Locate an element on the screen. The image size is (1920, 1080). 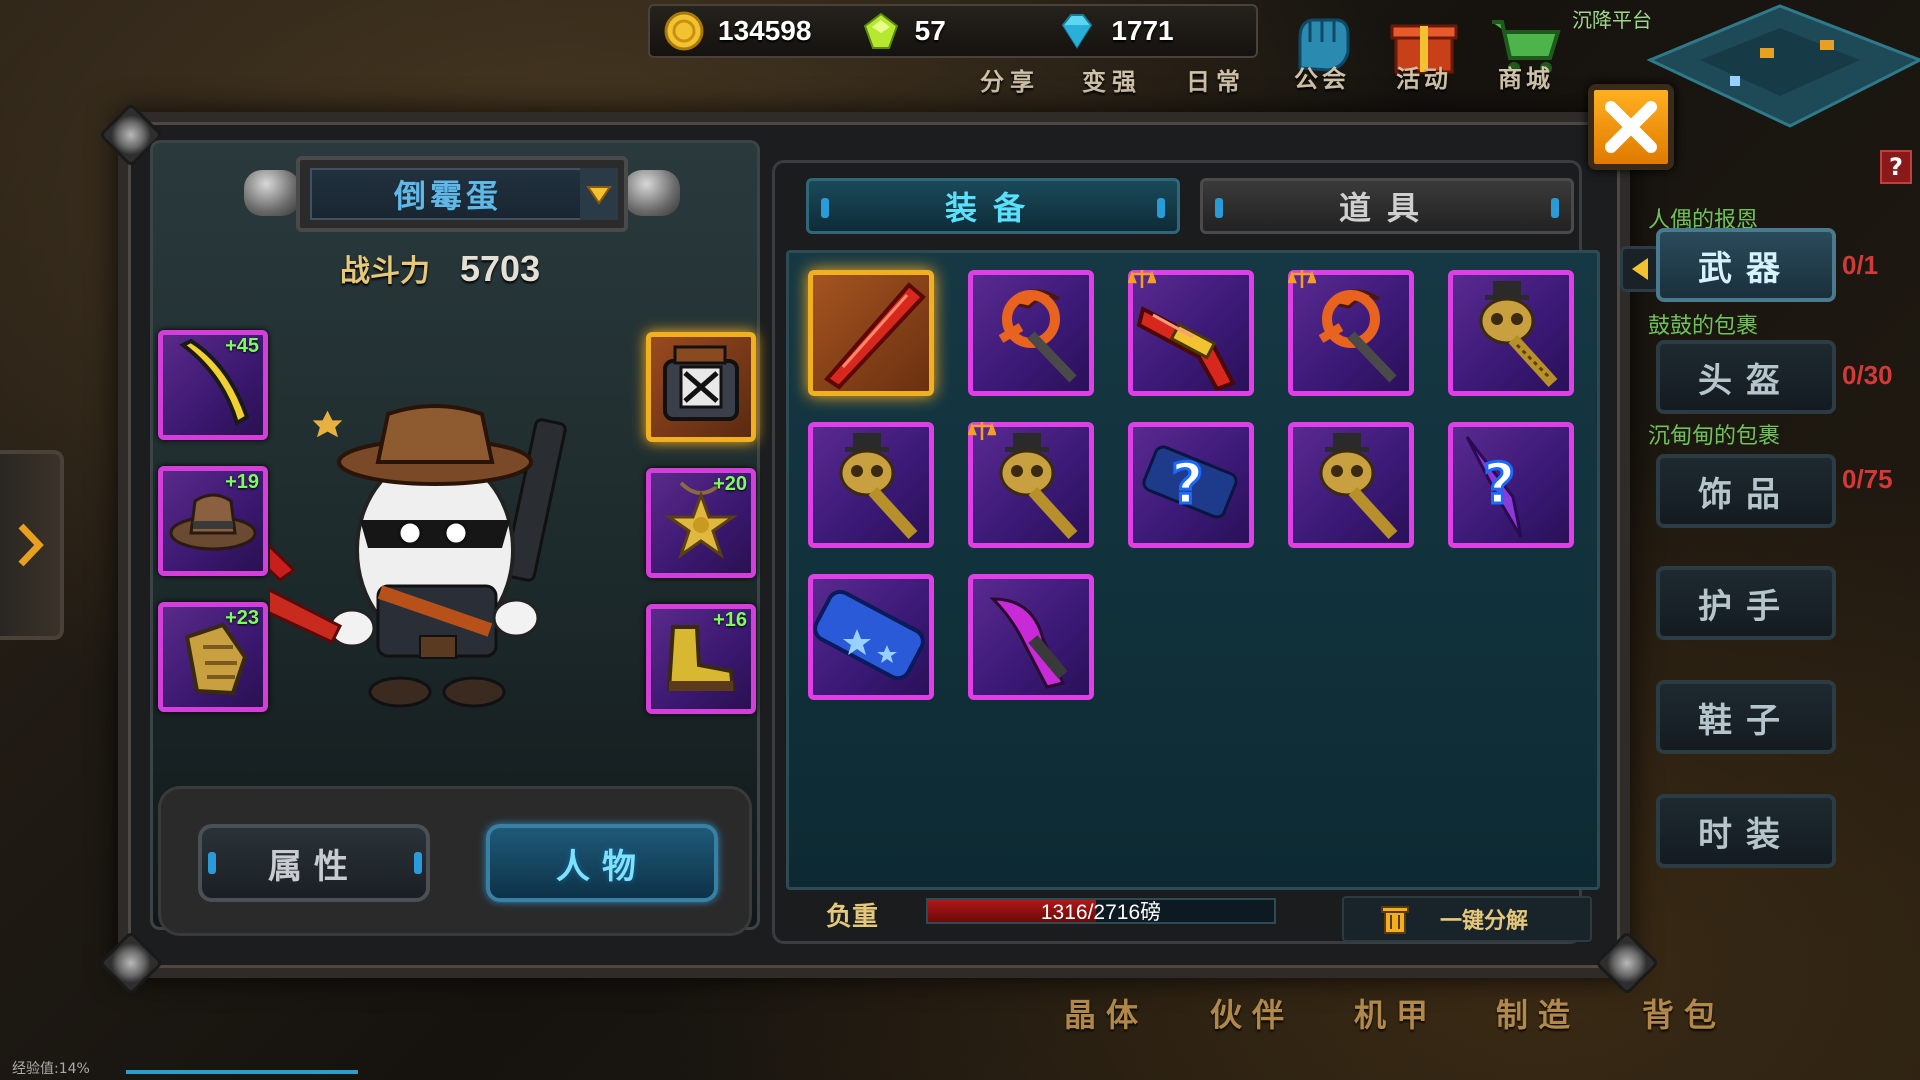
character-selector: 倒霉蛋 is located at coordinates (462, 194).